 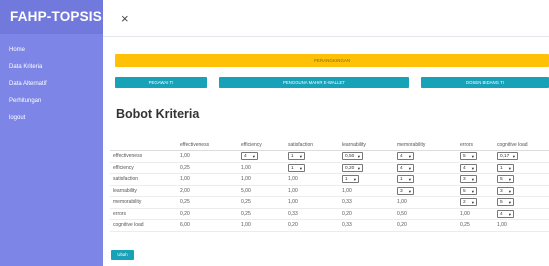 What do you see at coordinates (51, 101) in the screenshot?
I see `sidebar-item-perhitungan: Perhitungan` at bounding box center [51, 101].